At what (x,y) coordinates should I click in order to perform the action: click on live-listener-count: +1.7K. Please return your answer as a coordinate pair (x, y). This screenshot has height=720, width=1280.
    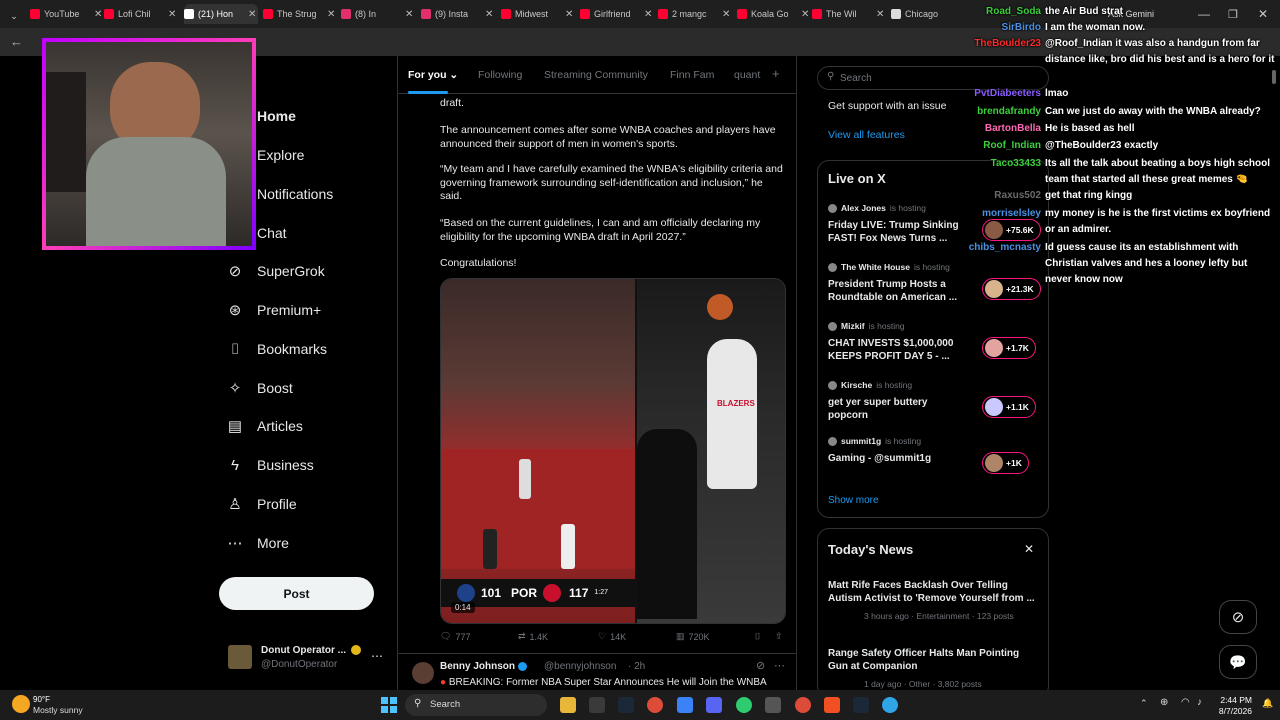
    Looking at the image, I should click on (1009, 348).